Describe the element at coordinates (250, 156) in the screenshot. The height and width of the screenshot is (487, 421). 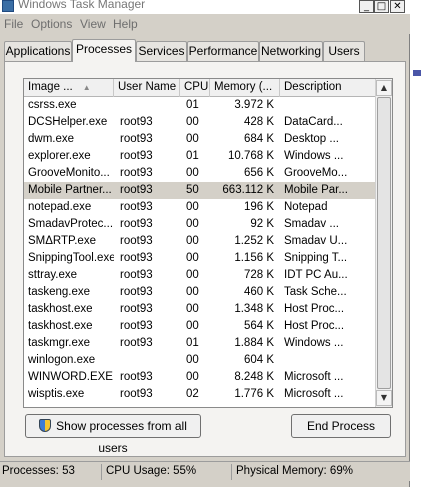
I see `process-memory: 10.768 K` at that location.